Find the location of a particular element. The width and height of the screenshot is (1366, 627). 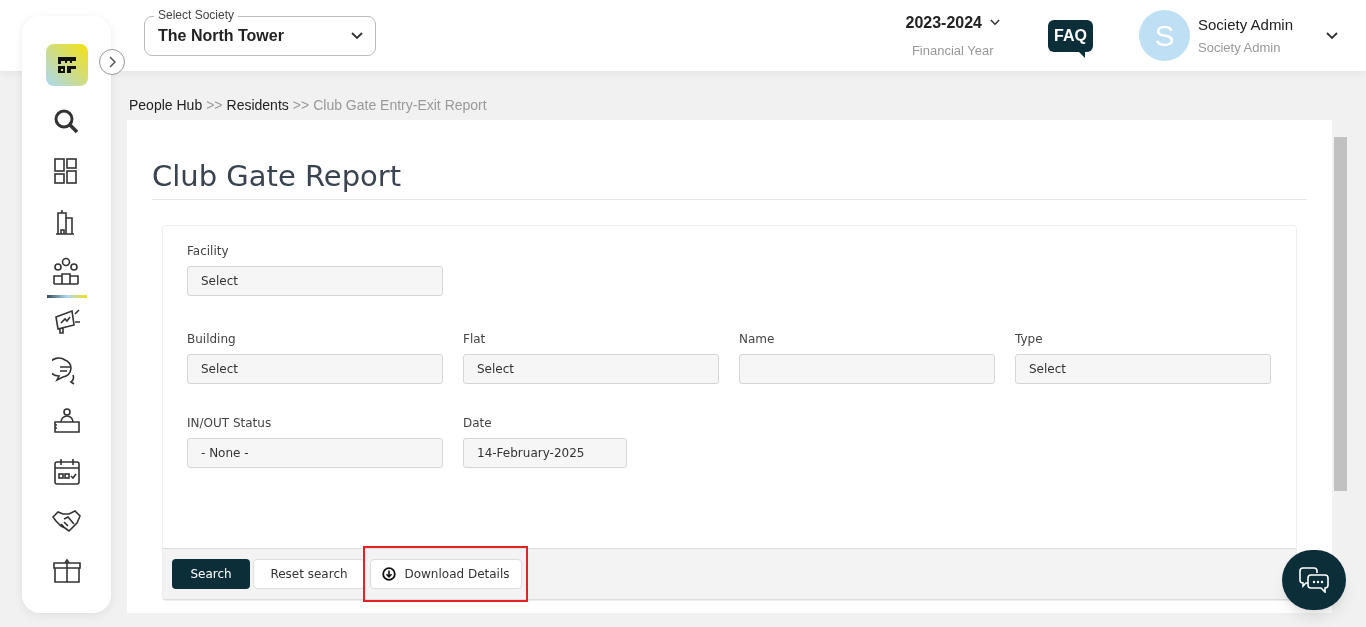

calendar-icon is located at coordinates (66, 471).